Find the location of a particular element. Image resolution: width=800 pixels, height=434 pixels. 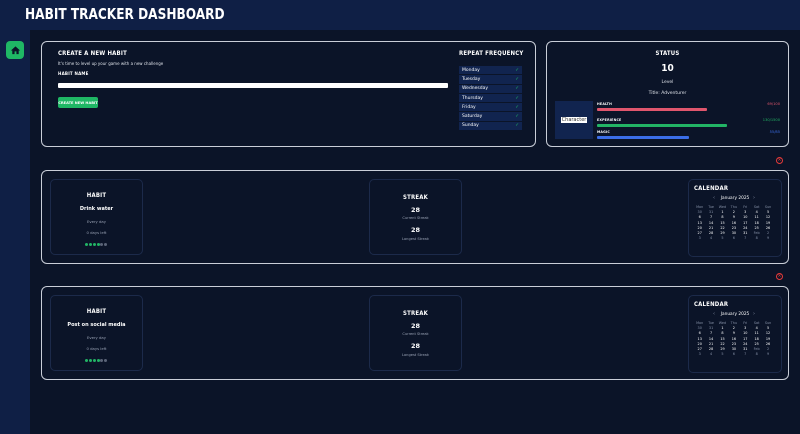

repeat-day-tuesday: Tuesday ✓ is located at coordinates (490, 80).